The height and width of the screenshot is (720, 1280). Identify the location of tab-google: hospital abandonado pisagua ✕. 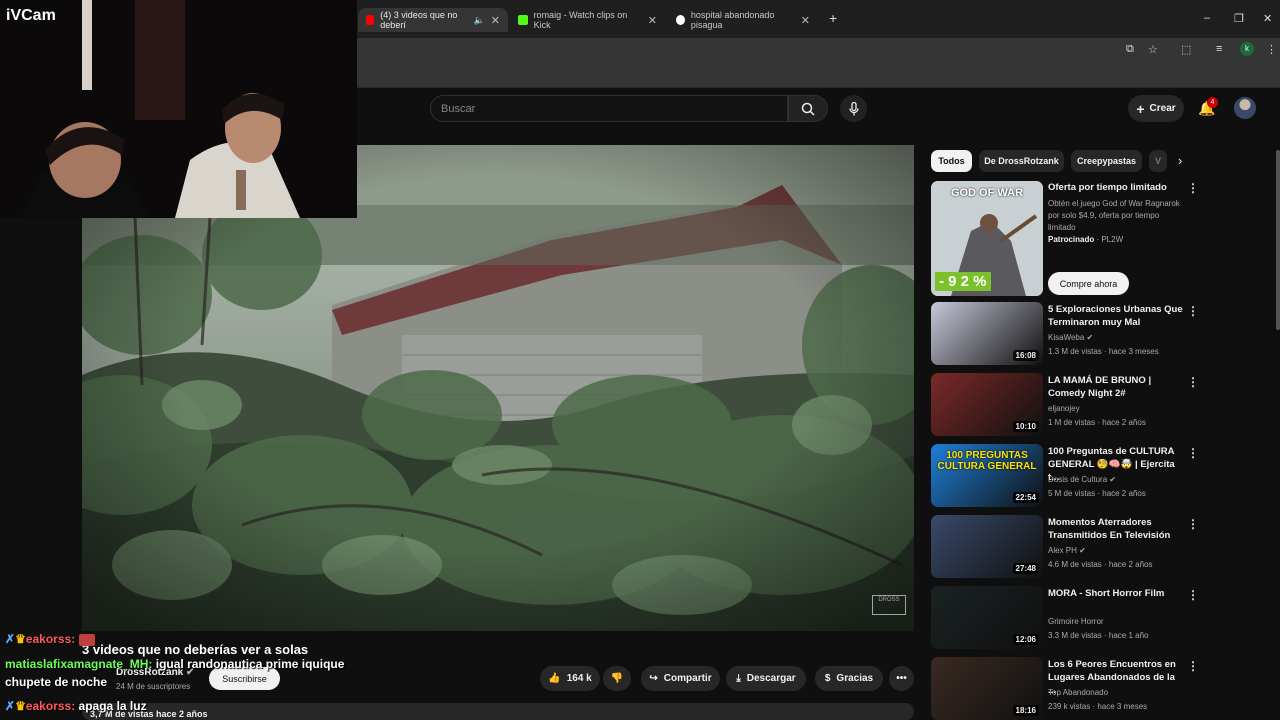
(743, 20).